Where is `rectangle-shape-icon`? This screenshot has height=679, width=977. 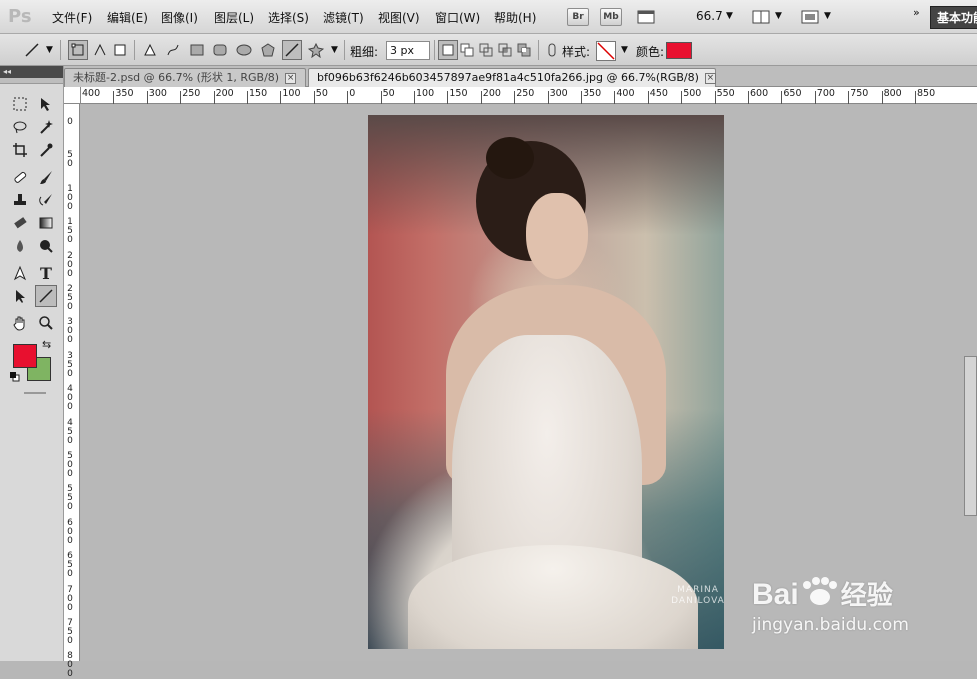
rectangle-shape-icon is located at coordinates (197, 50).